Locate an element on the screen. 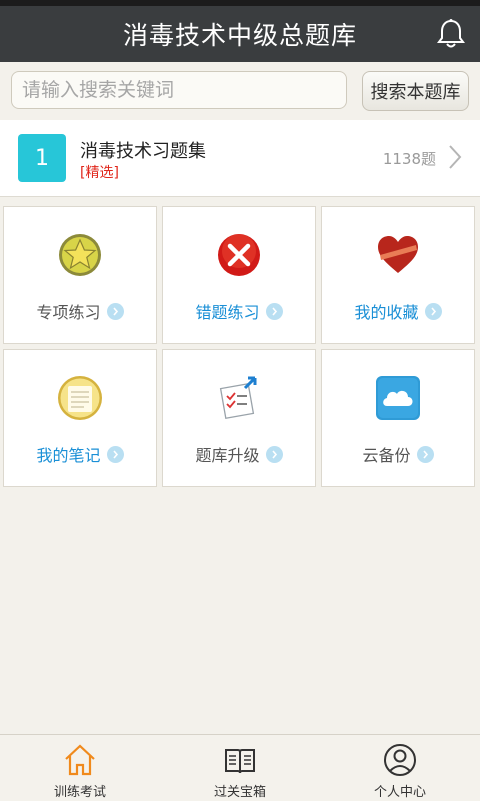  tile-wrong-questions: 错题练习 is located at coordinates (239, 275).